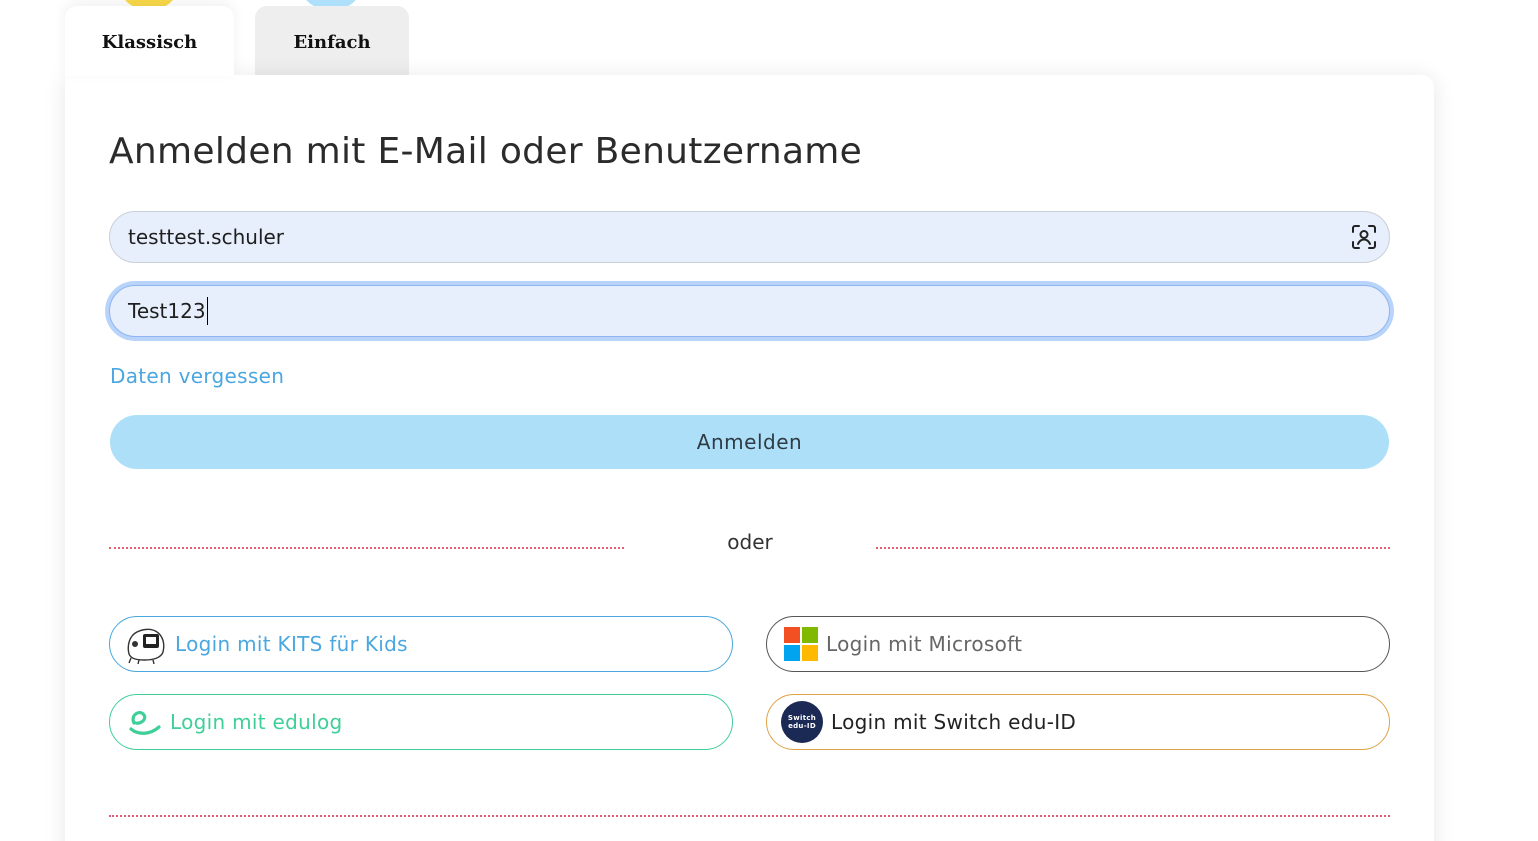  Describe the element at coordinates (749, 816) in the screenshot. I see `divider-bottom` at that location.